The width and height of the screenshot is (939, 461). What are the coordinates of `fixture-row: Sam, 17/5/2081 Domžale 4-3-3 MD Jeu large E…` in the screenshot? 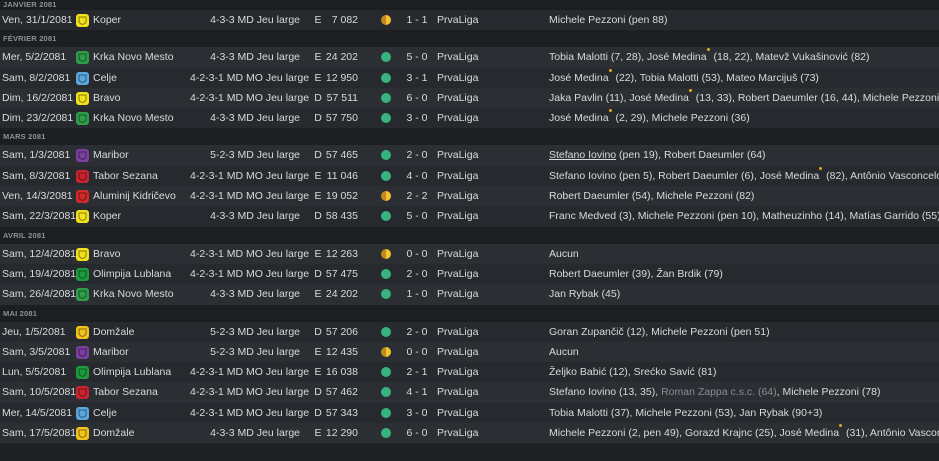 It's located at (469, 433).